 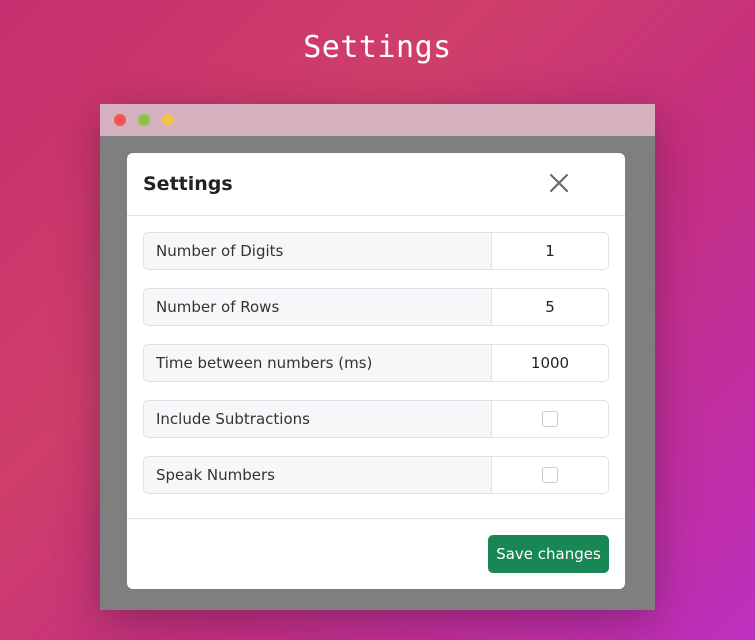 I want to click on modal-footer: Save changes, so click(x=376, y=553).